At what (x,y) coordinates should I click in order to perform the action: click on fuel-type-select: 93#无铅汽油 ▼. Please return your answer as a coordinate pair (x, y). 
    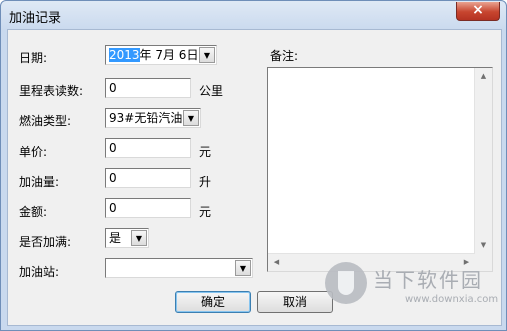
    Looking at the image, I should click on (153, 118).